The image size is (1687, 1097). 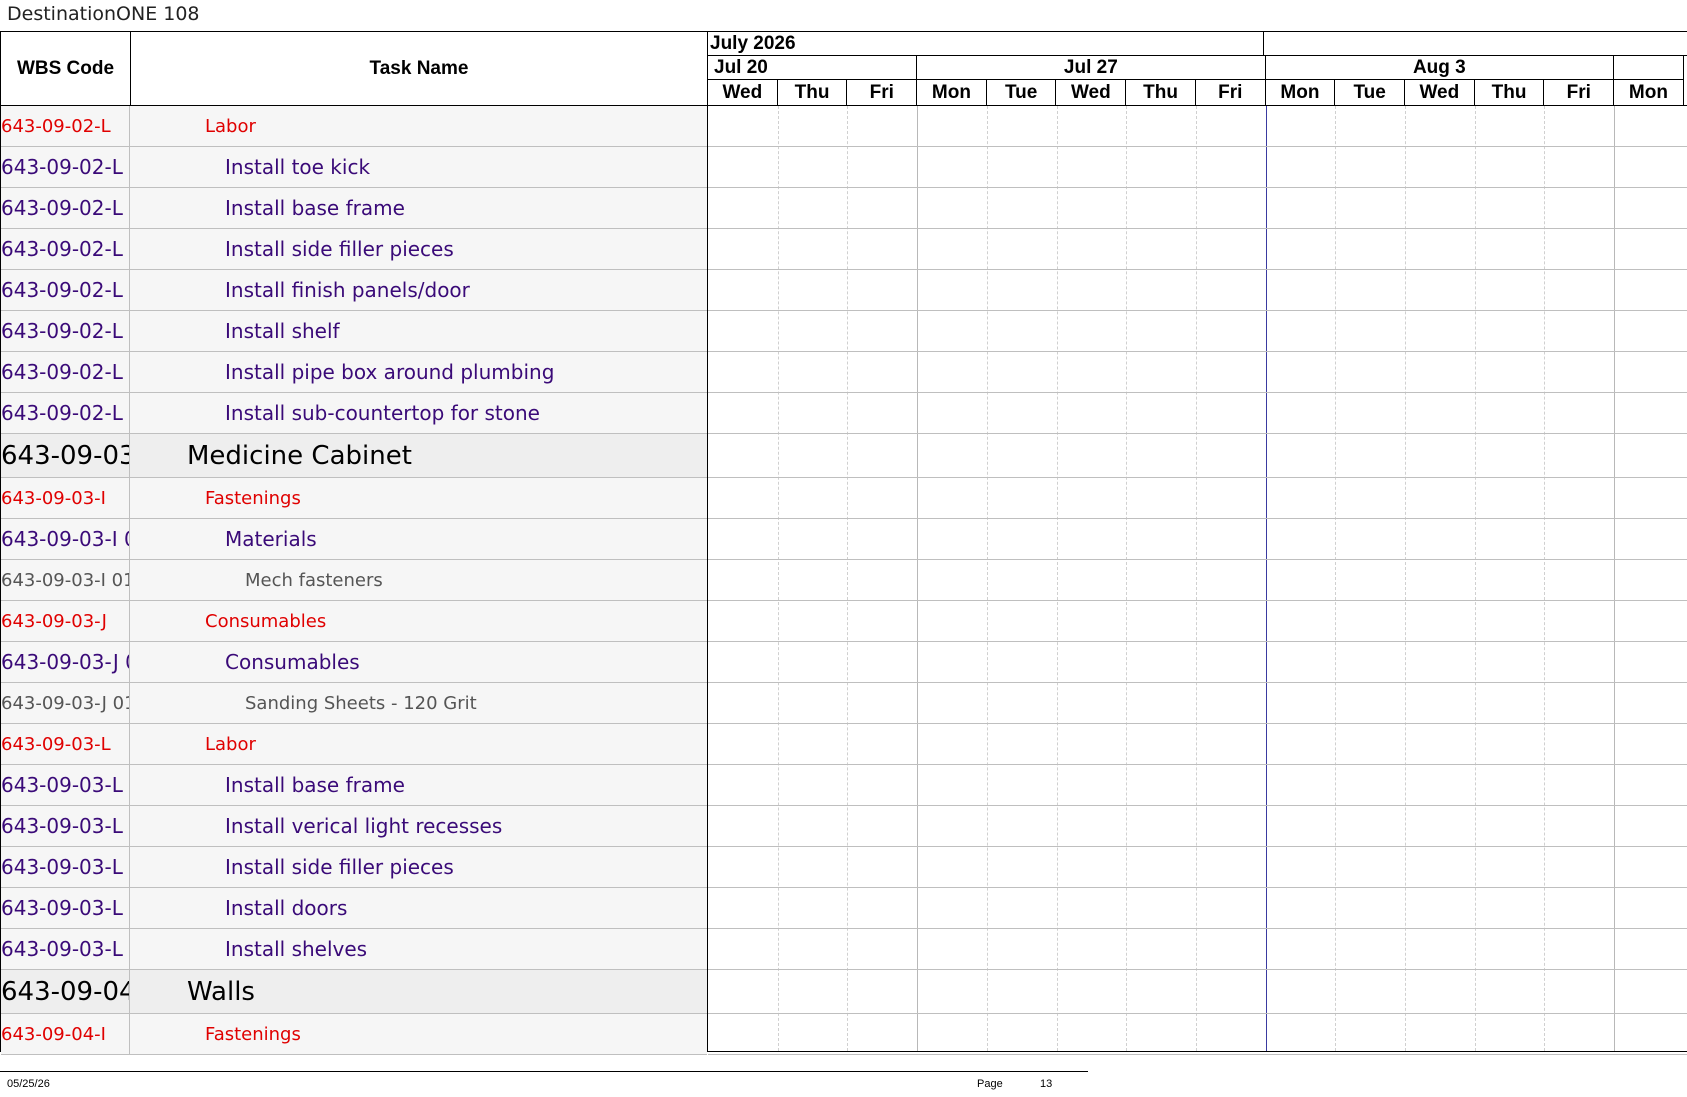 What do you see at coordinates (354, 621) in the screenshot?
I see `task-row: 643-09-03-J Consumables` at bounding box center [354, 621].